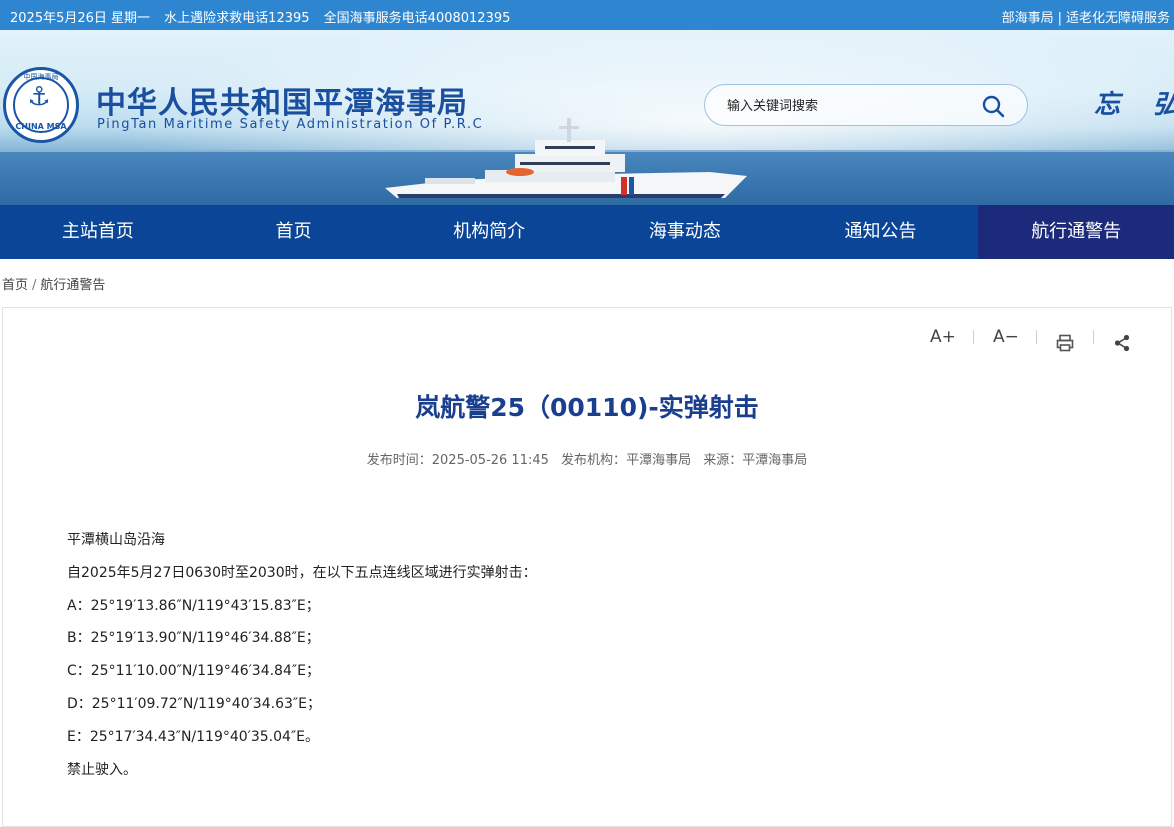 This screenshot has width=1174, height=827. I want to click on nav-item-notices: 通知公告, so click(881, 232).